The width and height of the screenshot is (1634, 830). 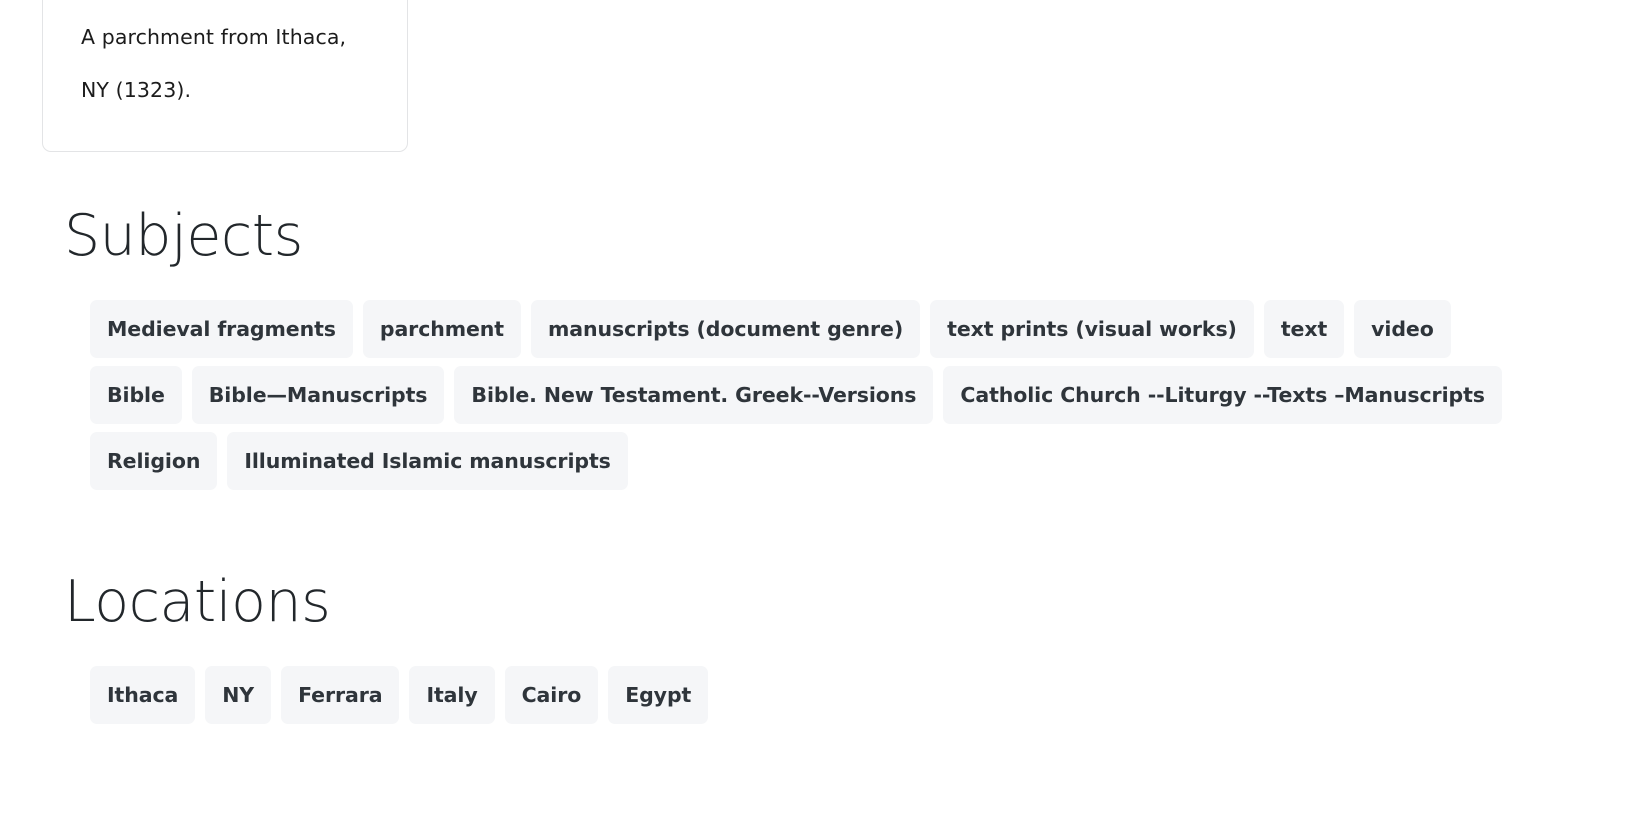 What do you see at coordinates (452, 694) in the screenshot?
I see `location-tag: Italy` at bounding box center [452, 694].